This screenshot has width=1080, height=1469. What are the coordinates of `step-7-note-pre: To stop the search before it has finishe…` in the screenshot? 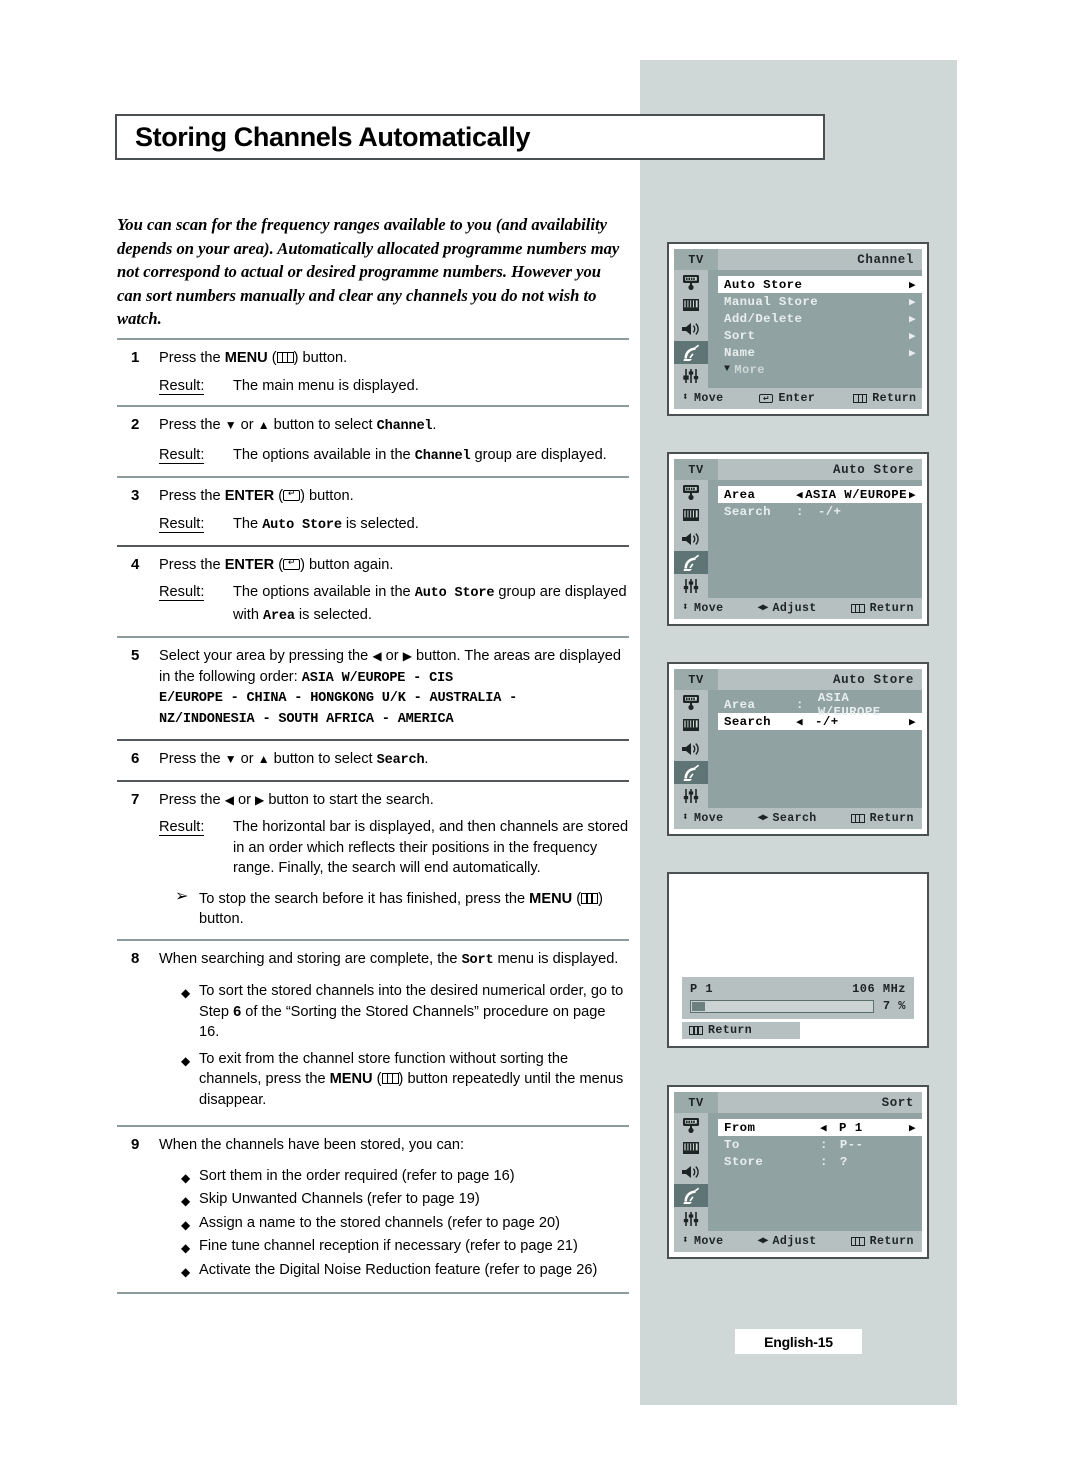 It's located at (364, 898).